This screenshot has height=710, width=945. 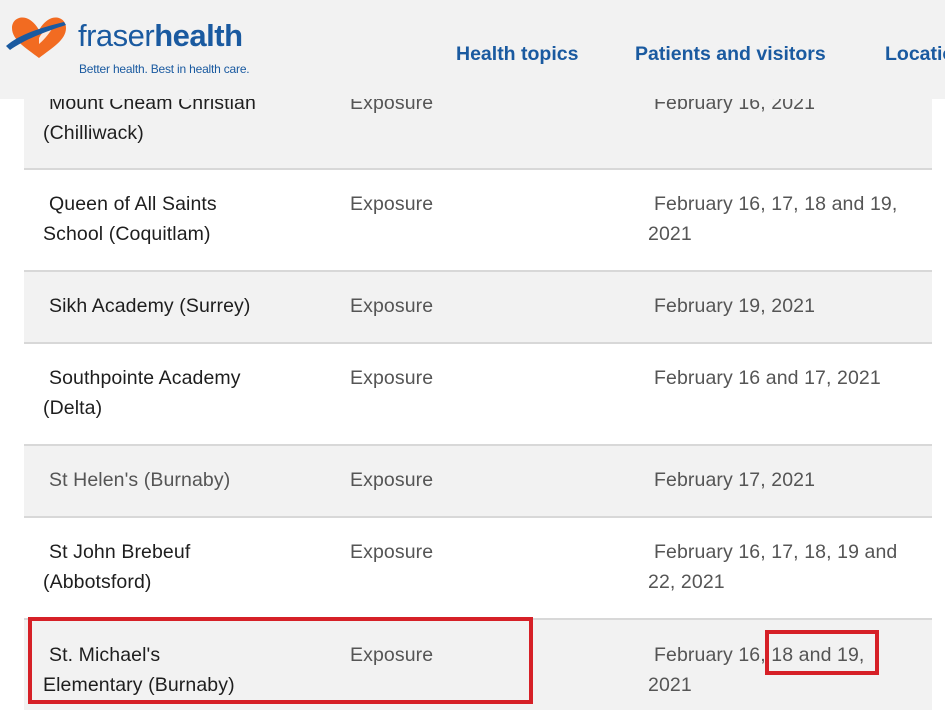 What do you see at coordinates (39, 37) in the screenshot?
I see `heart-logo-icon` at bounding box center [39, 37].